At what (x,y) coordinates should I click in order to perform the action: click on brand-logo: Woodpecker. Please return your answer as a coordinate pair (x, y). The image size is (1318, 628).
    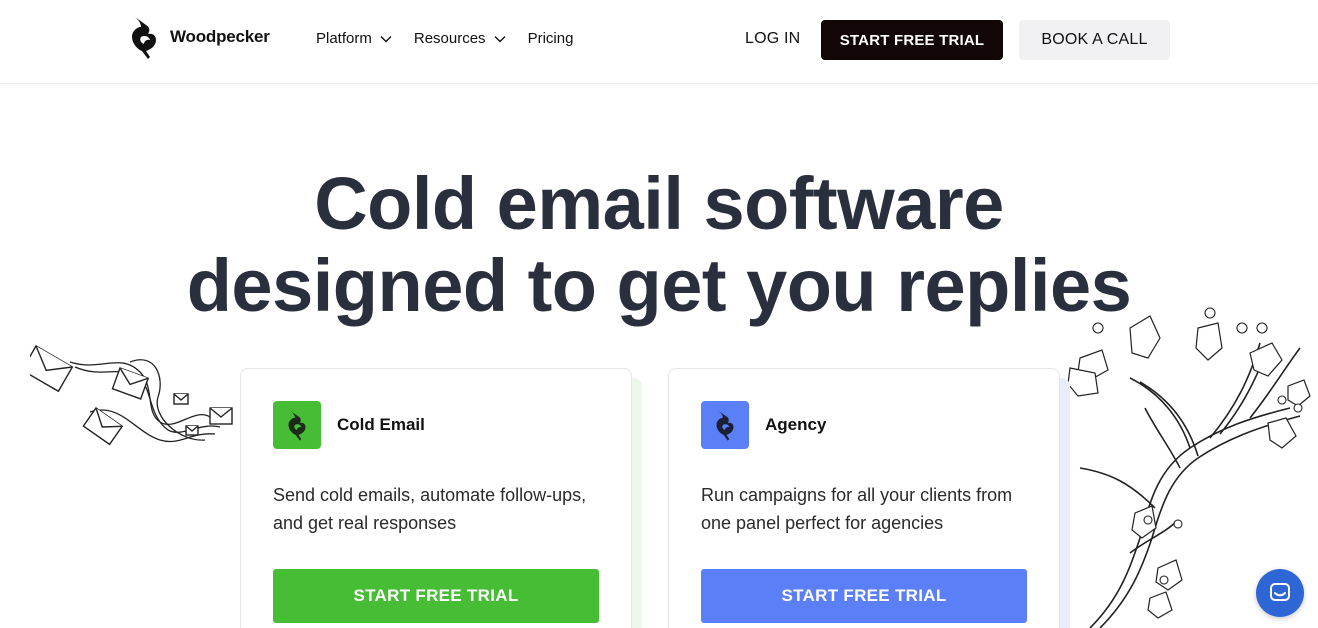
    Looking at the image, I should click on (199, 37).